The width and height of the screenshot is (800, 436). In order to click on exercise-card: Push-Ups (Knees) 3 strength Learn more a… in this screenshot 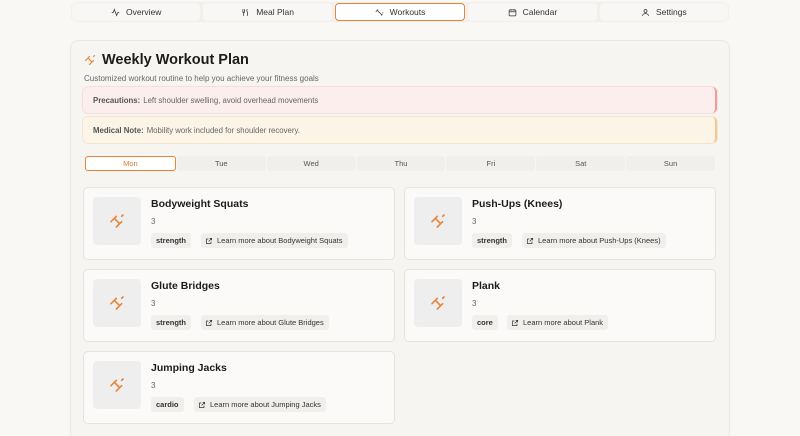, I will do `click(560, 223)`.